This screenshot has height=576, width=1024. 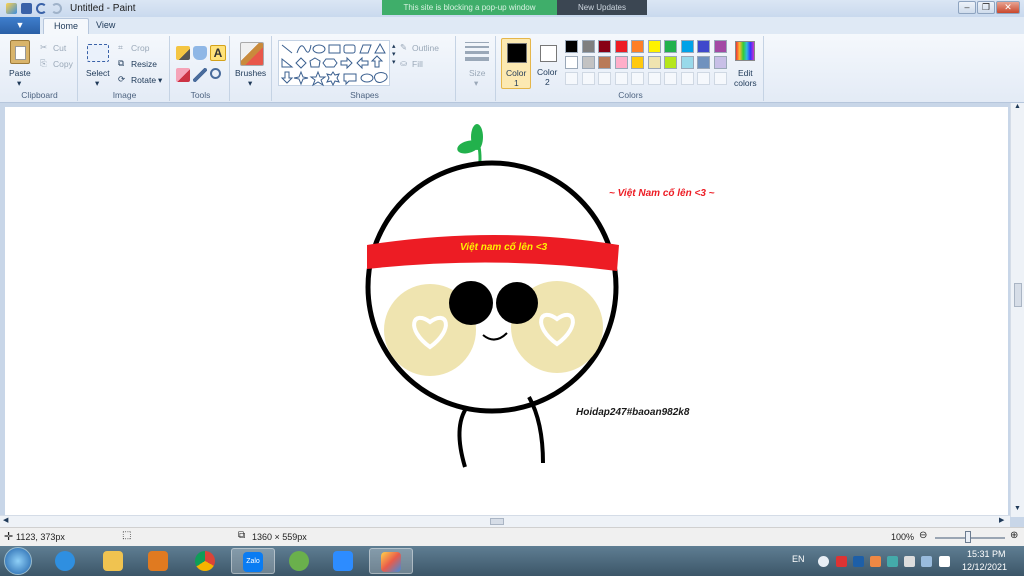 I want to click on six-point-star-shape-icon, so click(x=333, y=79).